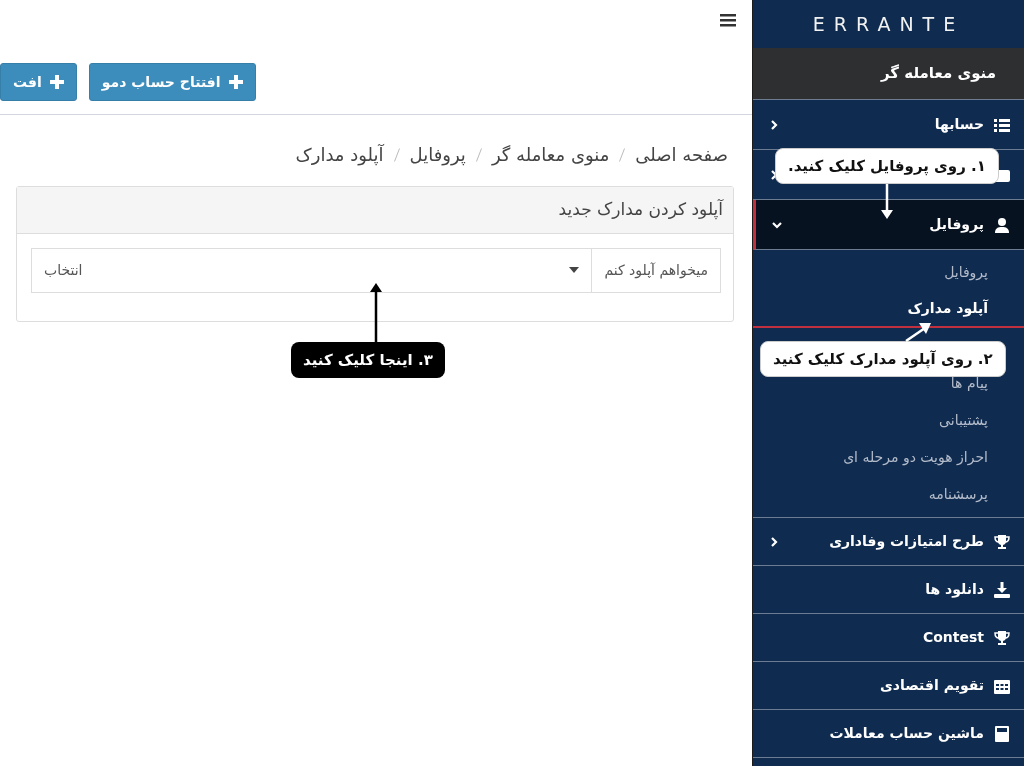  Describe the element at coordinates (1002, 224) in the screenshot. I see `user-icon` at that location.